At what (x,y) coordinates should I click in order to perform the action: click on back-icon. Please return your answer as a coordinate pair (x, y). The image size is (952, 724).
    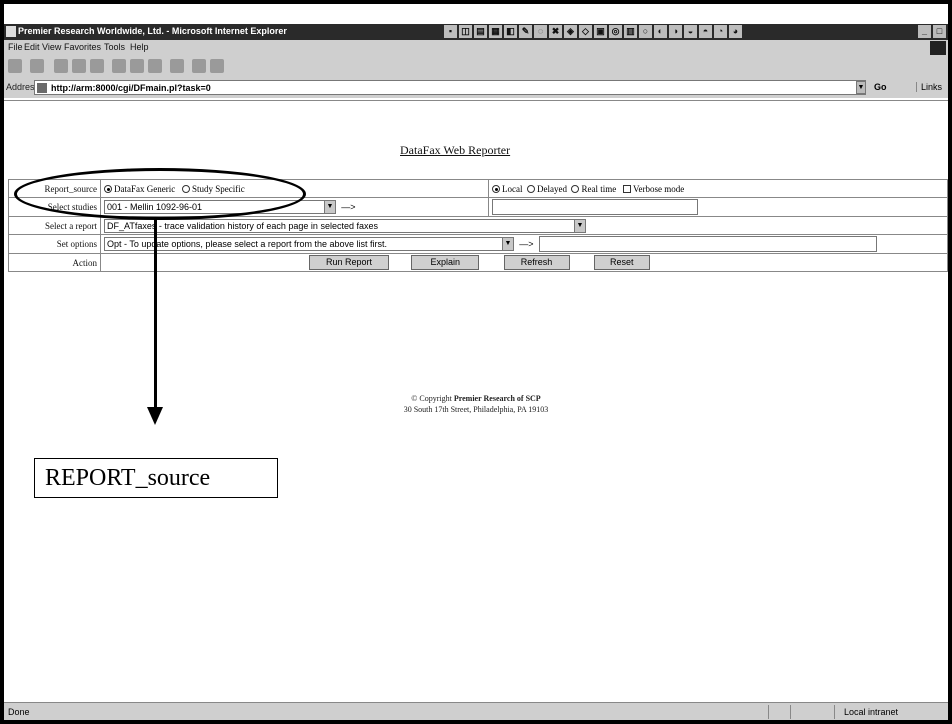
    Looking at the image, I should click on (15, 66).